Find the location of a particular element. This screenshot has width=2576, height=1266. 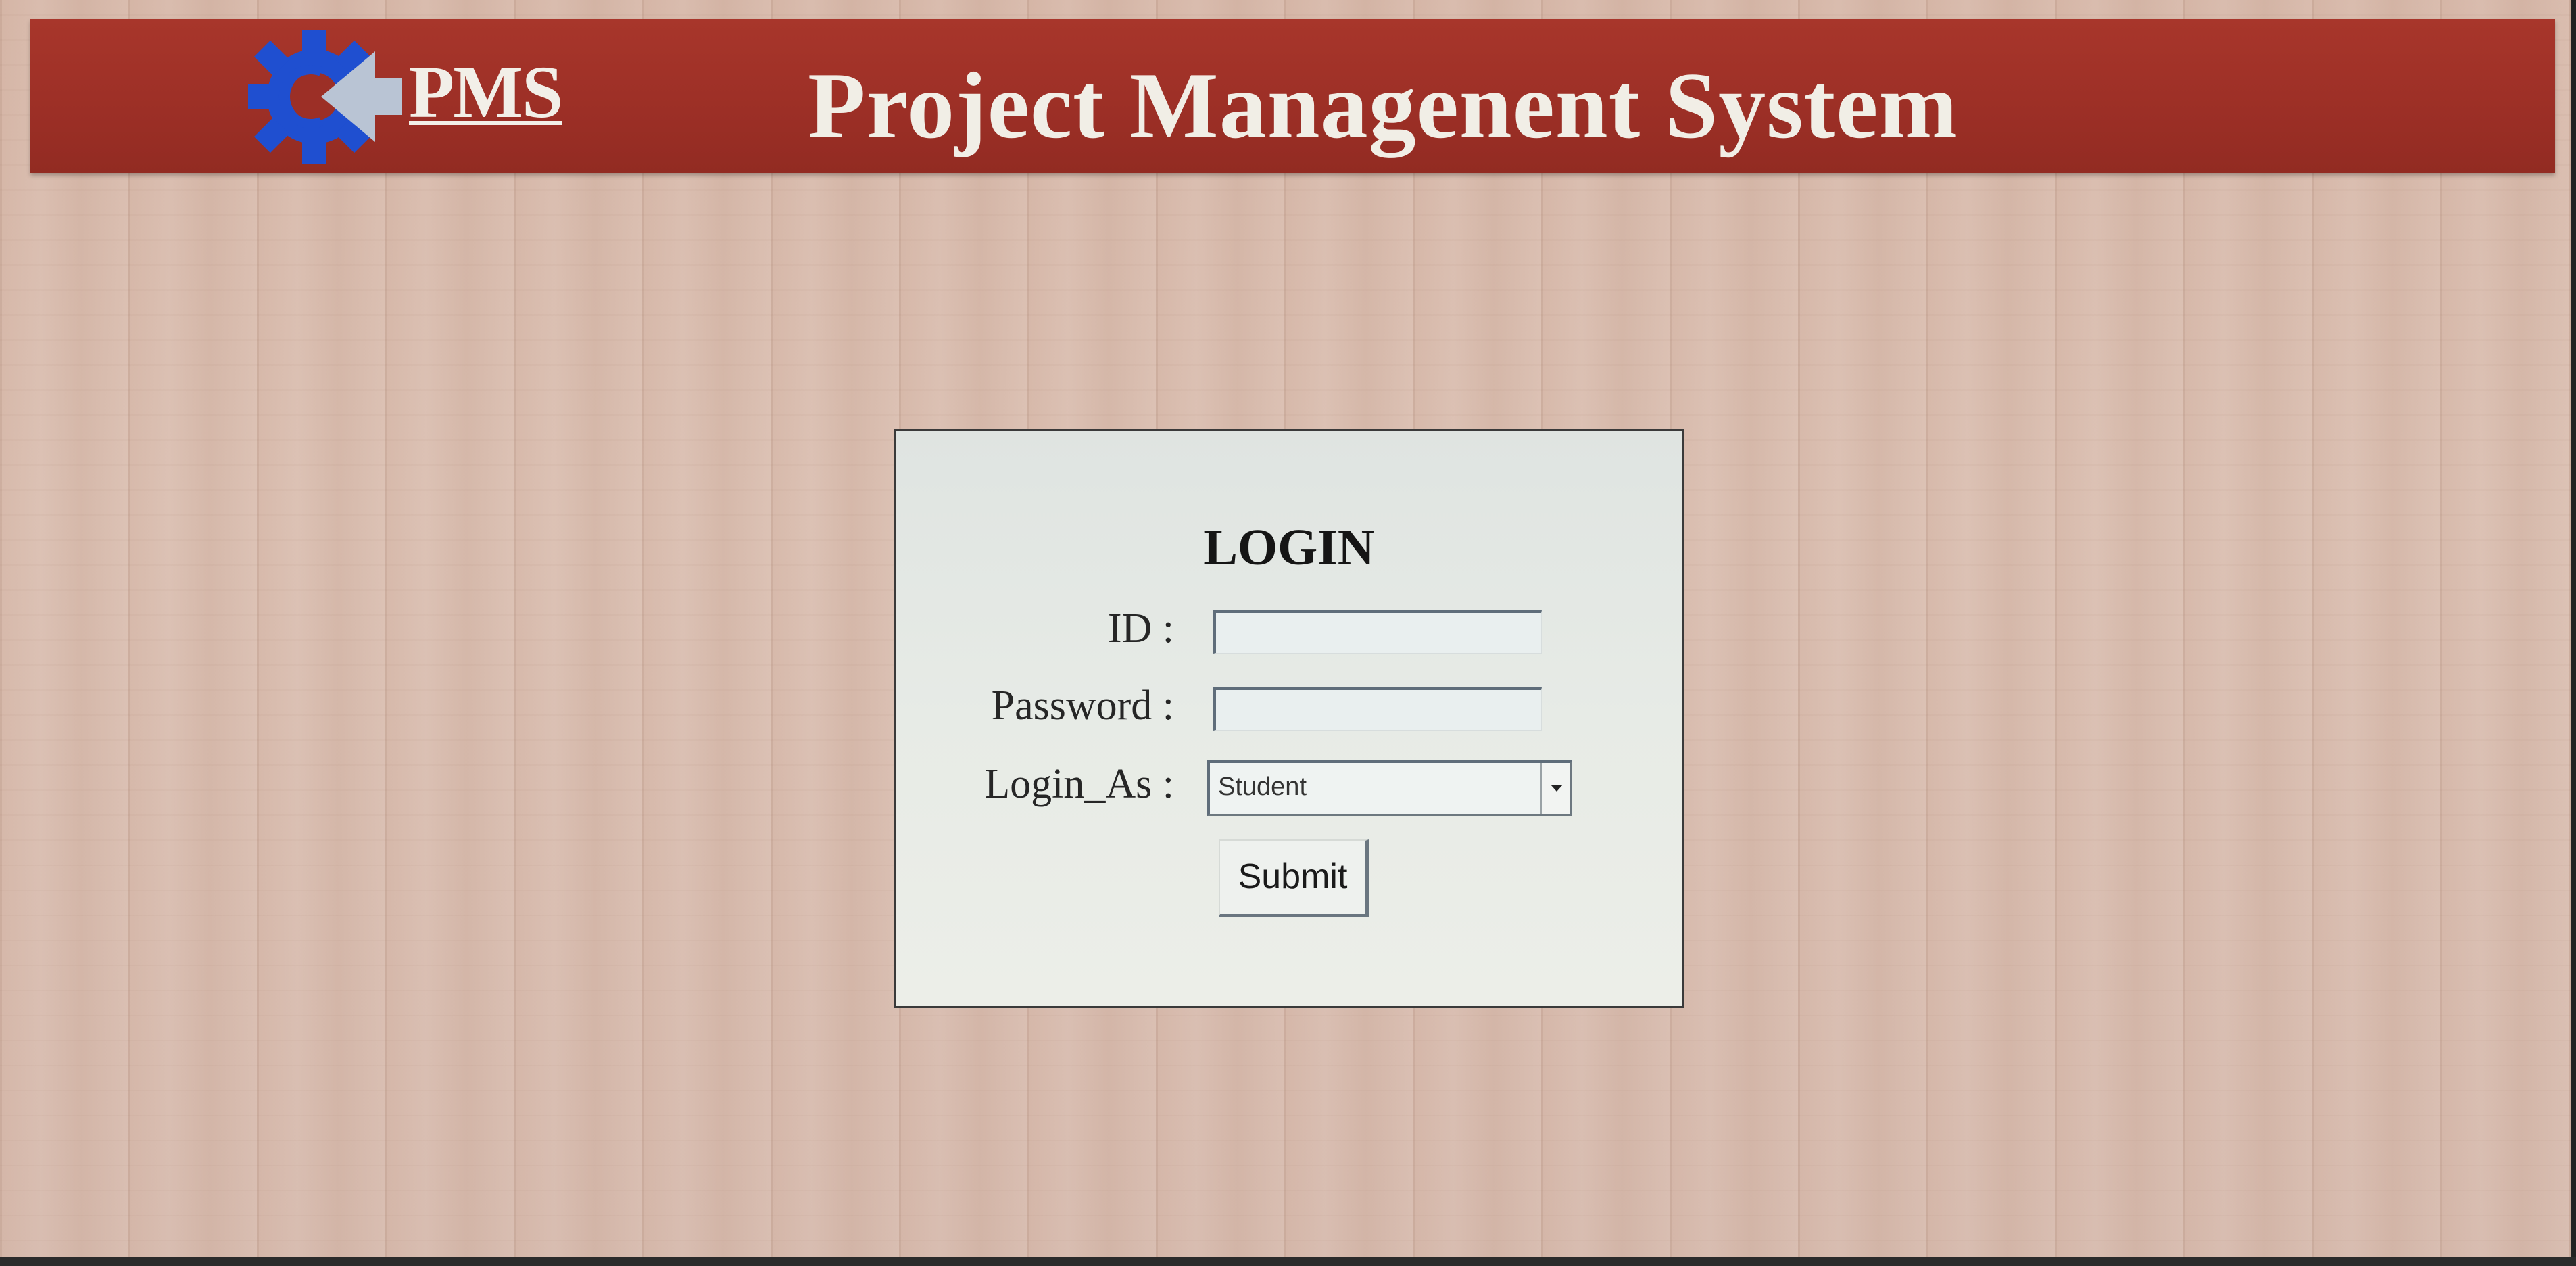

password-input is located at coordinates (1377, 709).